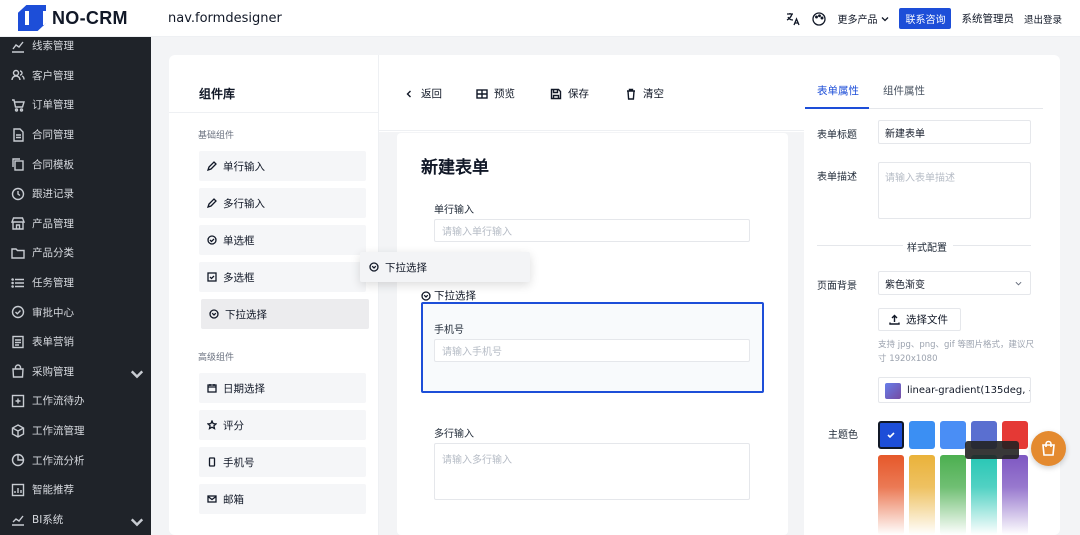 This screenshot has height=535, width=1080. I want to click on advanced-section-label: 高级组件, so click(216, 358).